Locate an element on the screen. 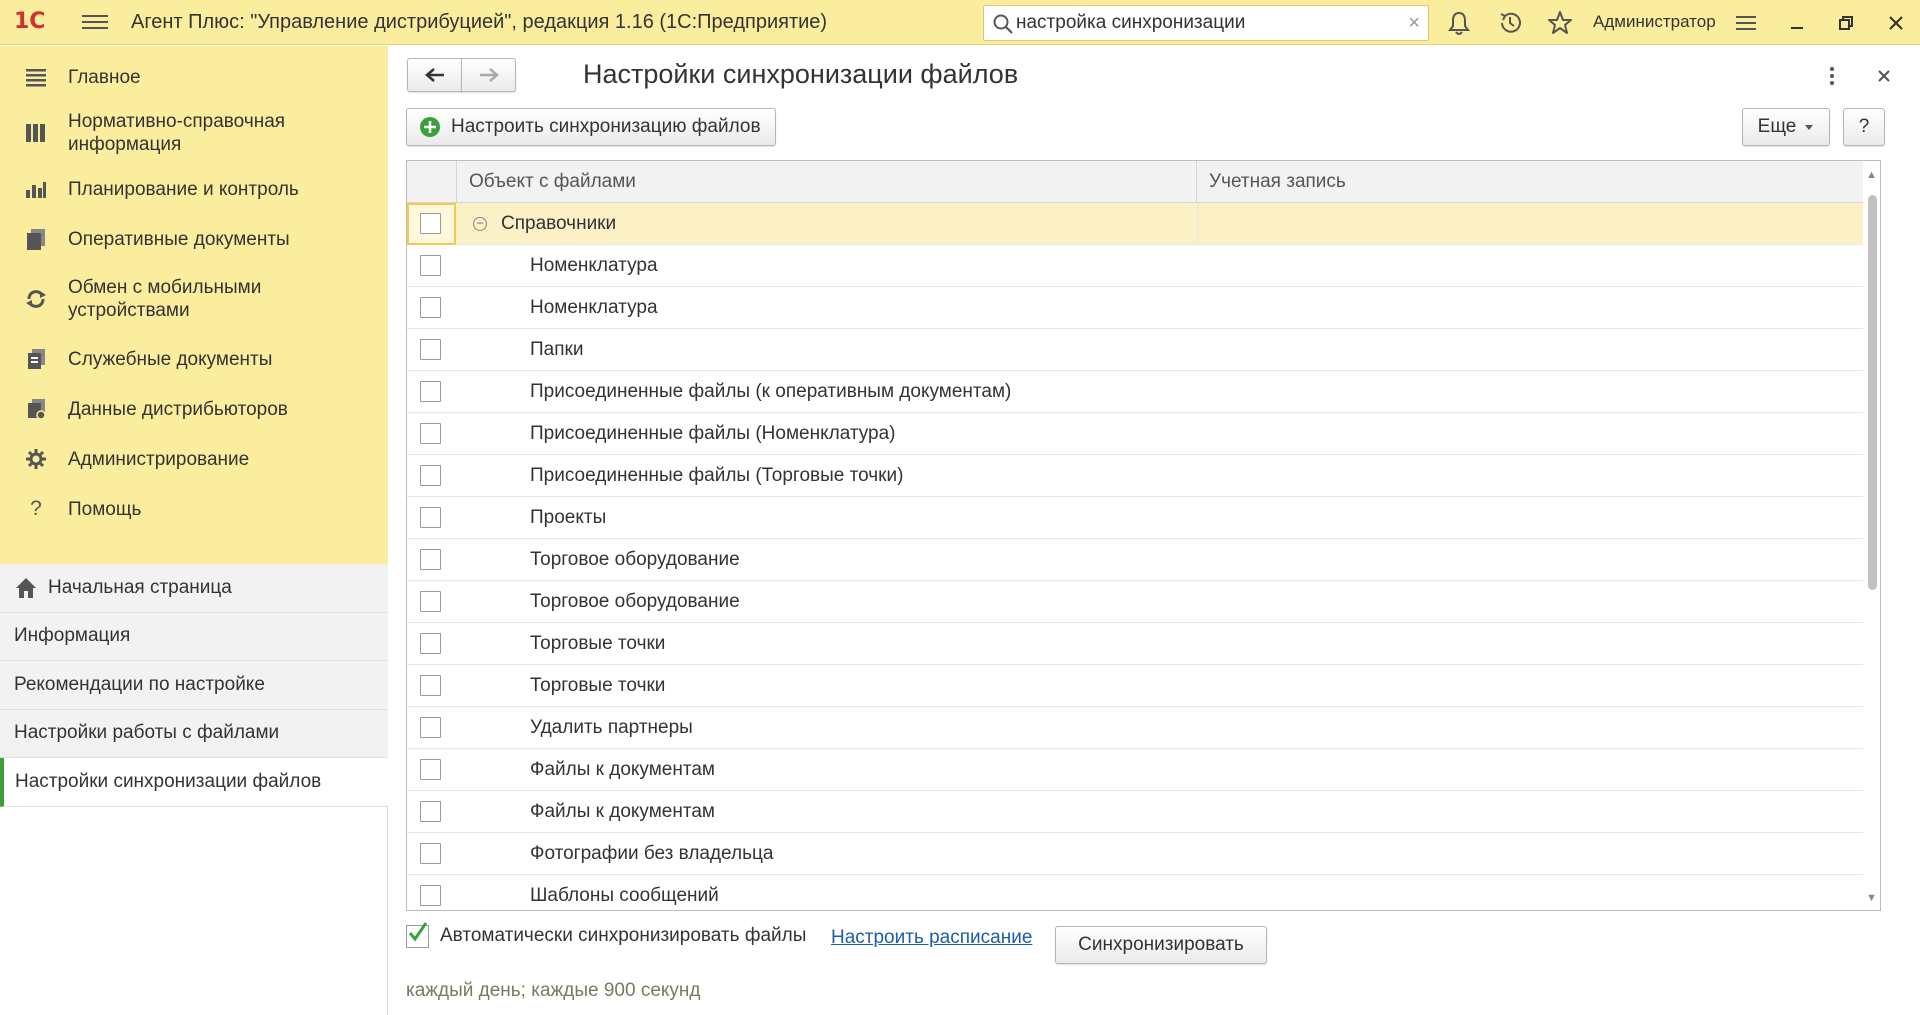  restore-button is located at coordinates (1846, 23).